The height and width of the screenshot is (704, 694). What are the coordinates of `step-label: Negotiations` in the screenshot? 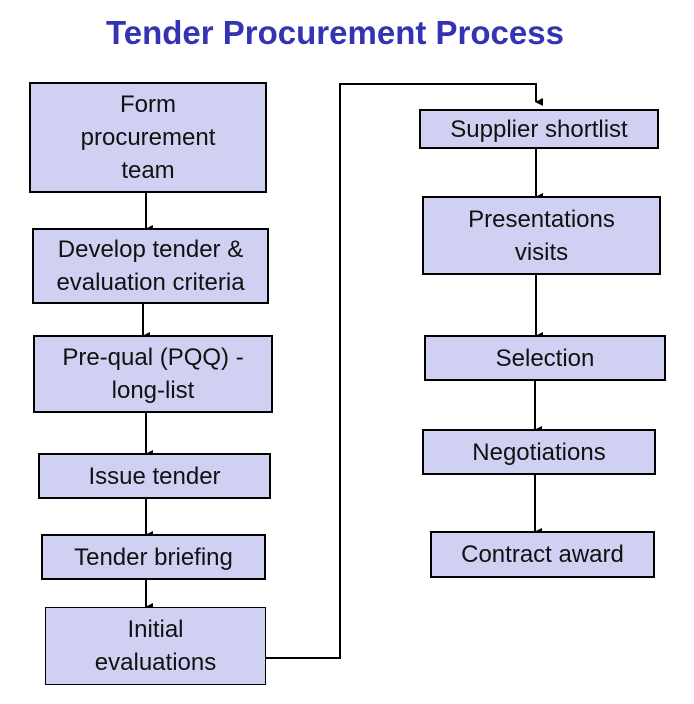 It's located at (539, 452).